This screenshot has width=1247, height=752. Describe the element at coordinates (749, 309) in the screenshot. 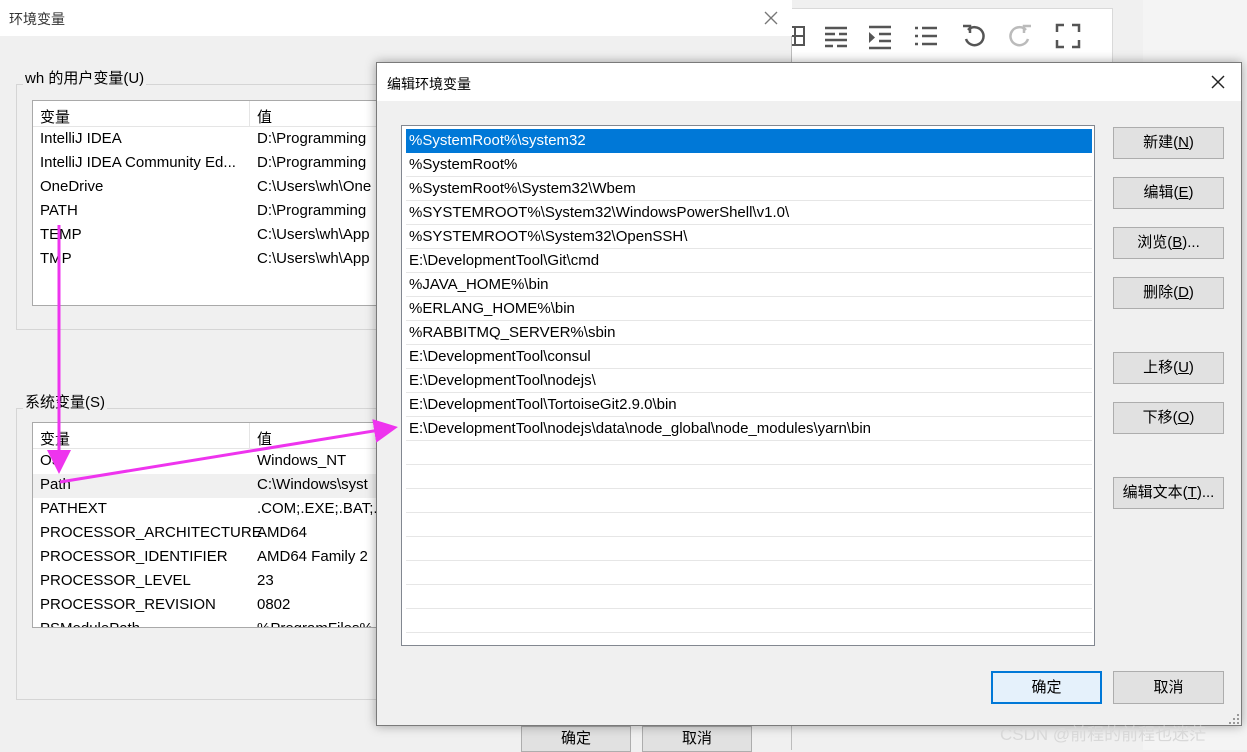

I see `path-item: %ERLANG_HOME%\bin` at that location.